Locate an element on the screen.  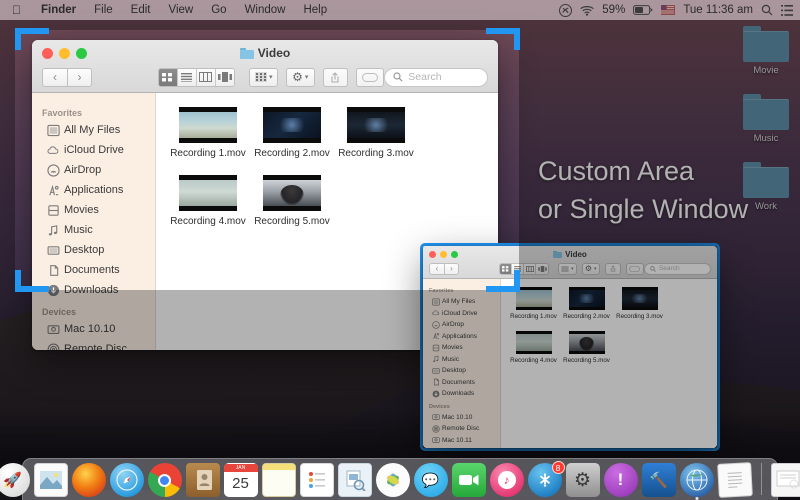
sidebar-item-documents: Documents is located at coordinates (93, 270).